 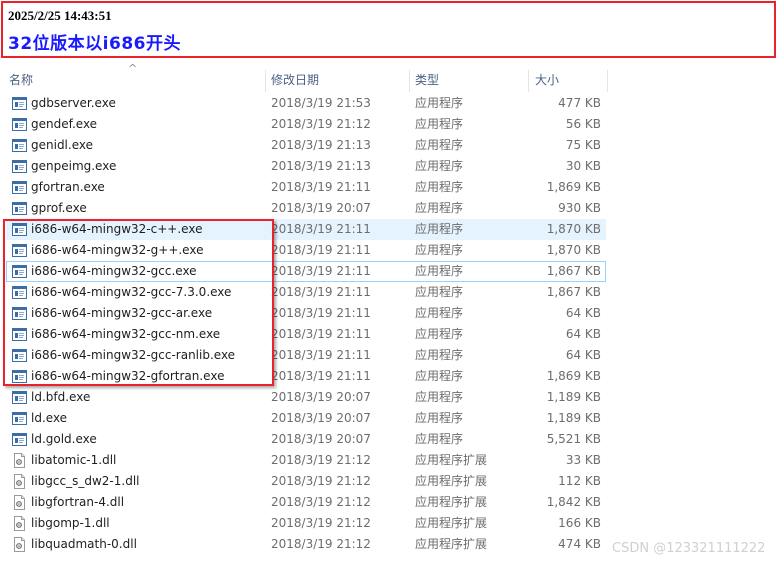 What do you see at coordinates (389, 103) in the screenshot?
I see `file-row: gdbserver.exe 2018/3/19 21:53 应用程序 477 KB` at bounding box center [389, 103].